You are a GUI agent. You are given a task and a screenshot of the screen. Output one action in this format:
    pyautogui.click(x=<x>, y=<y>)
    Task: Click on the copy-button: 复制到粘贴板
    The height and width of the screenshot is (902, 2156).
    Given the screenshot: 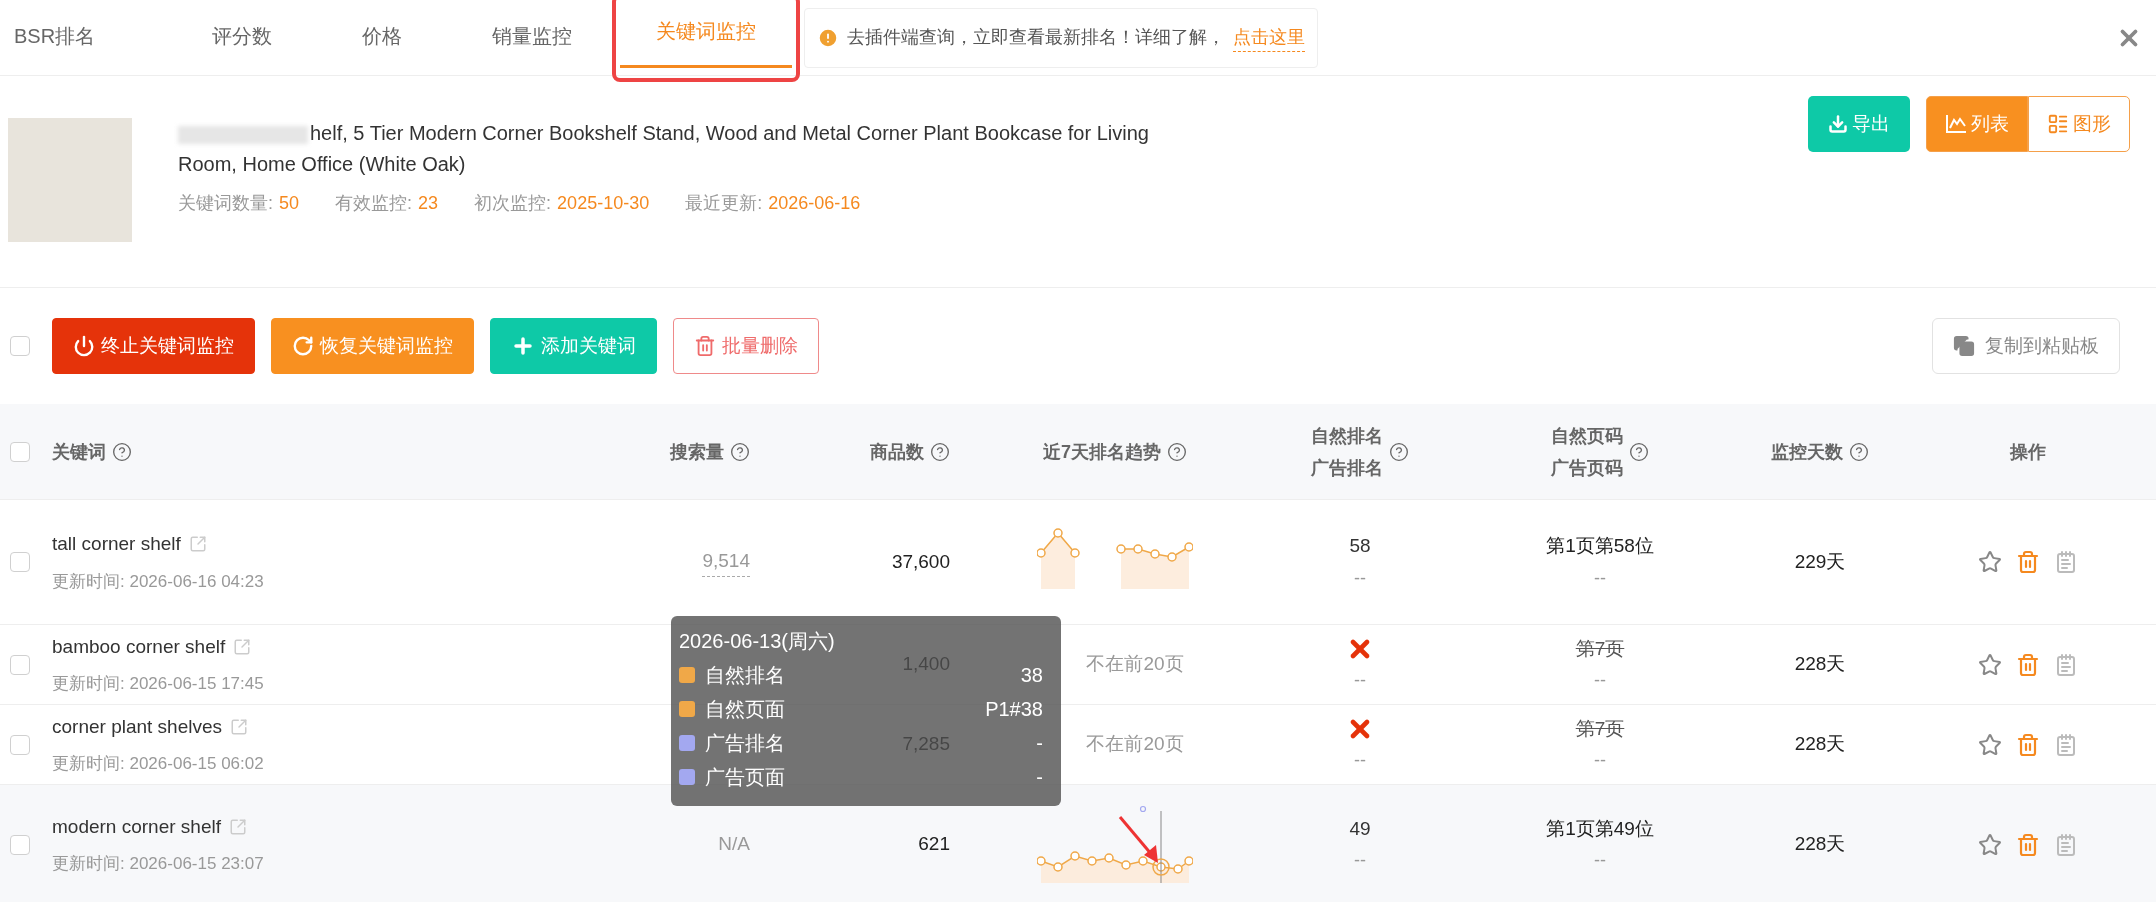 What is the action you would take?
    pyautogui.click(x=2026, y=346)
    